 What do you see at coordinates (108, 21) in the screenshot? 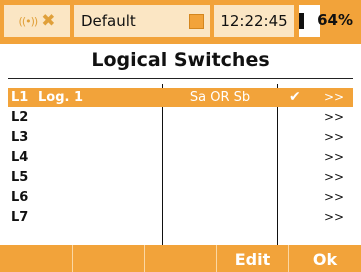
I see `model-name: Default` at bounding box center [108, 21].